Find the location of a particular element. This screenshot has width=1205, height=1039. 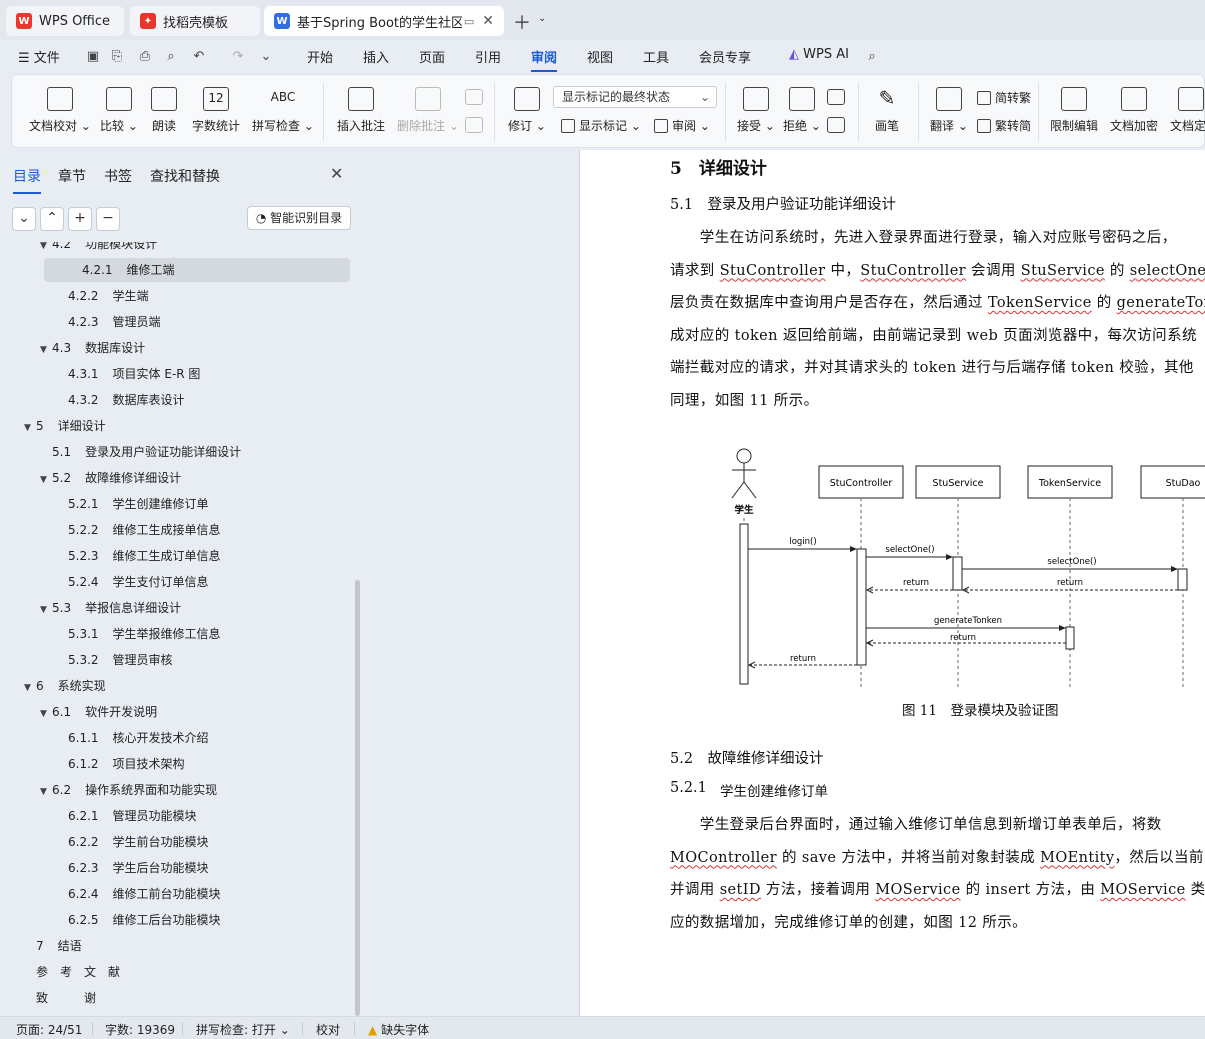

toc-item: 5.3.1 学生举报维修工信息 is located at coordinates (138, 634).